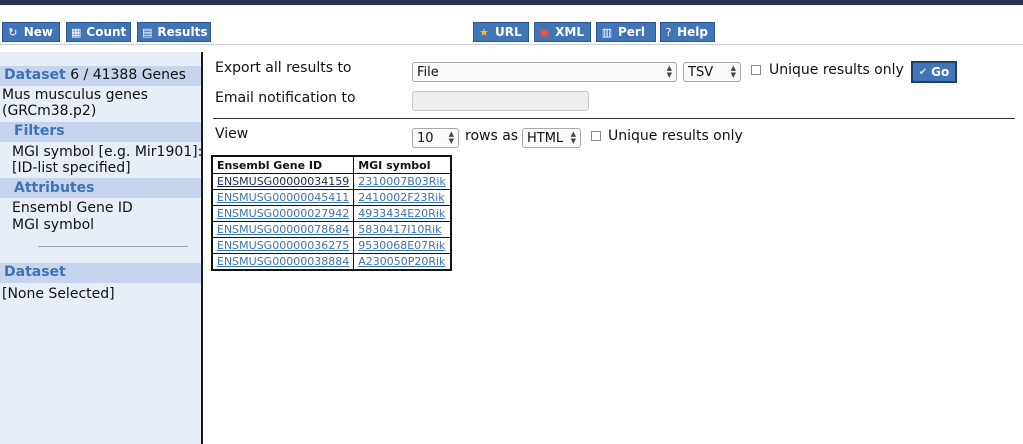 This screenshot has height=444, width=1023. I want to click on email-label: Email notification to, so click(285, 98).